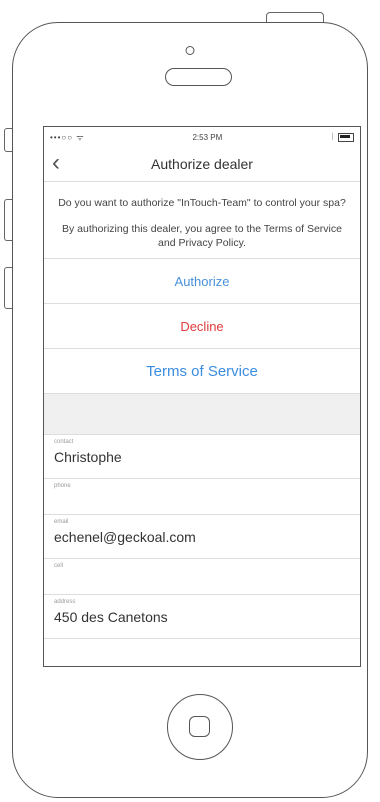 This screenshot has width=380, height=802. I want to click on home-button, so click(200, 727).